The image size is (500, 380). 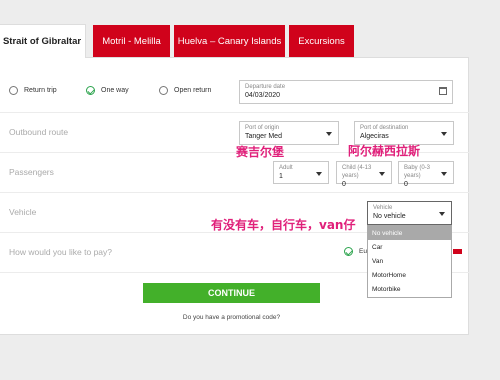 I want to click on vehicle-option: Car, so click(x=409, y=247).